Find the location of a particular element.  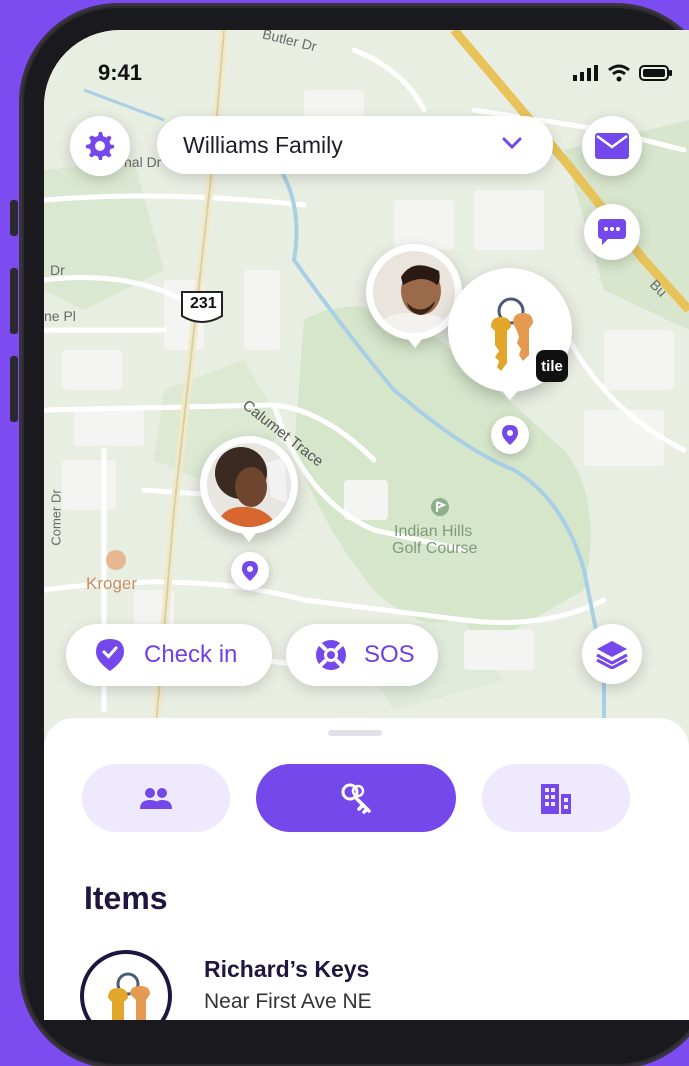

gear-icon is located at coordinates (100, 146).